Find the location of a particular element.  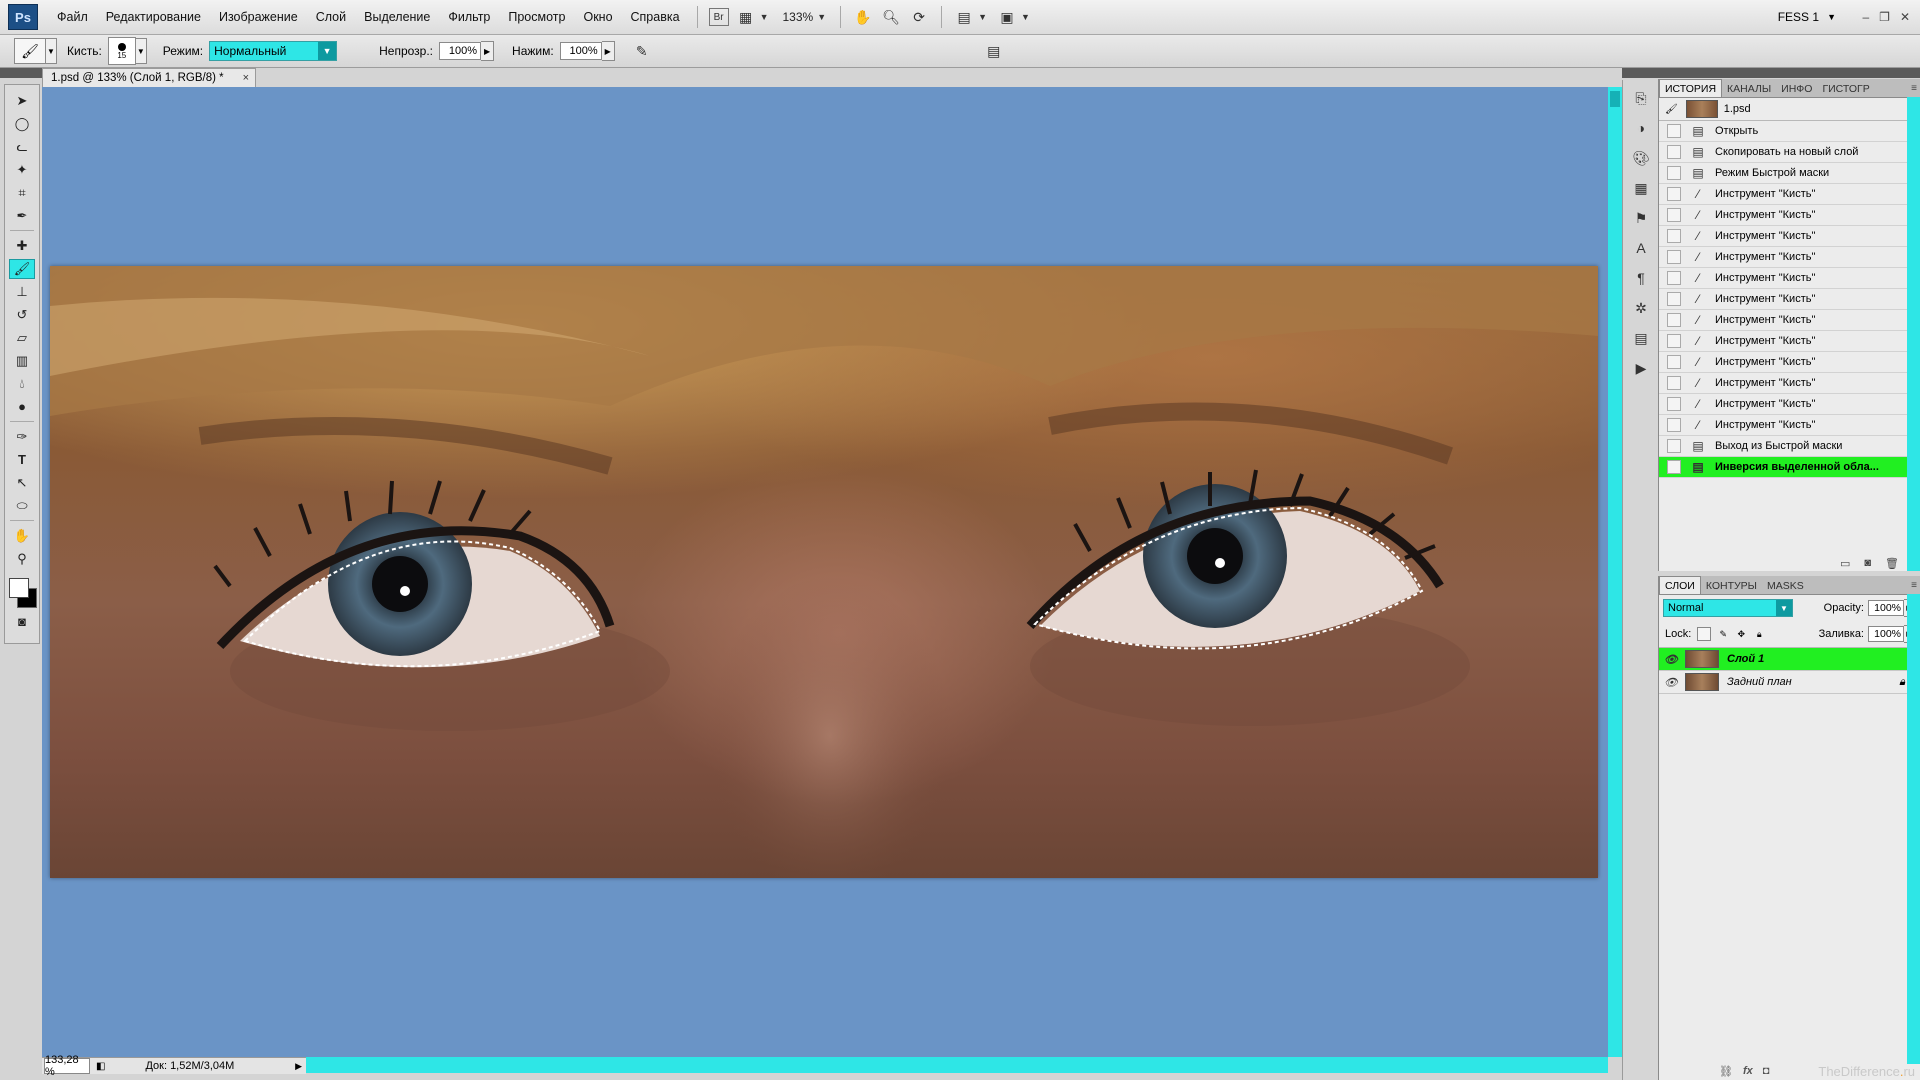

brushes-panel-icon: ▤ is located at coordinates (994, 51).